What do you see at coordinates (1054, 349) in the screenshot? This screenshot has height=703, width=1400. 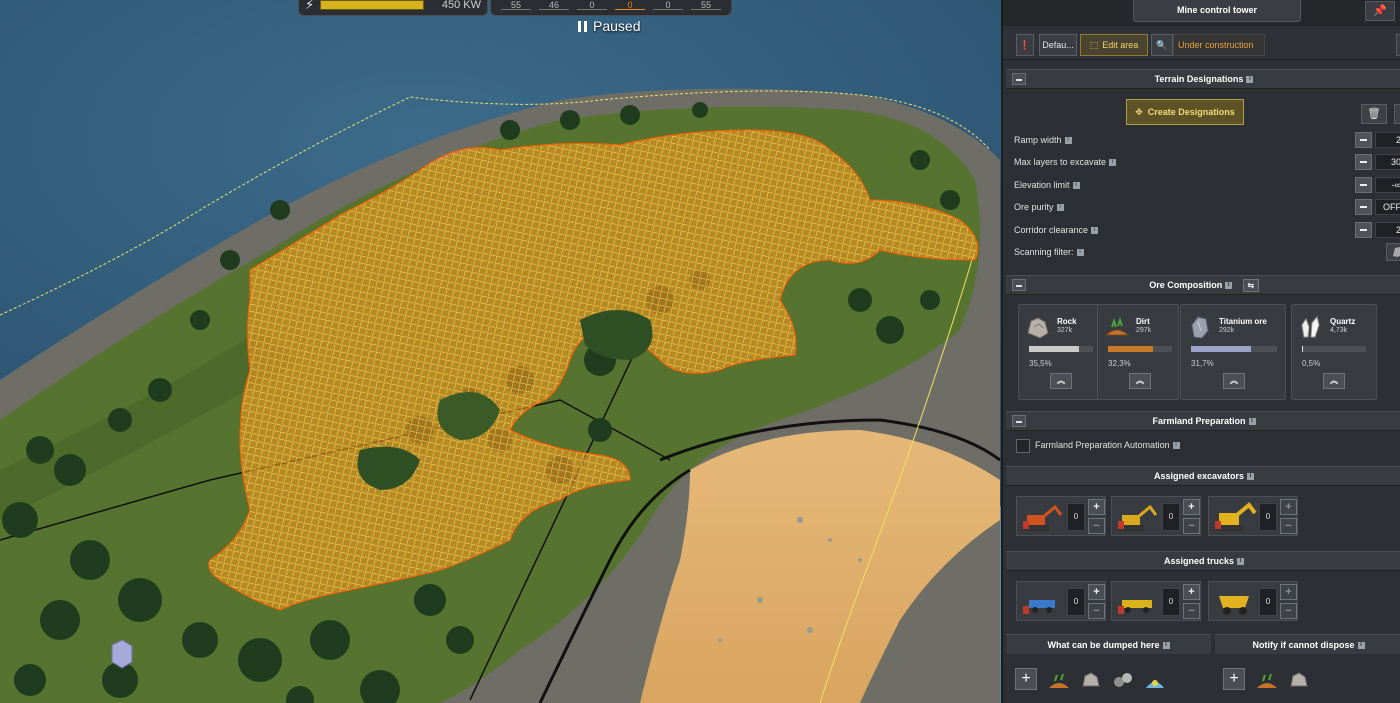 I see `ore-share-fill` at bounding box center [1054, 349].